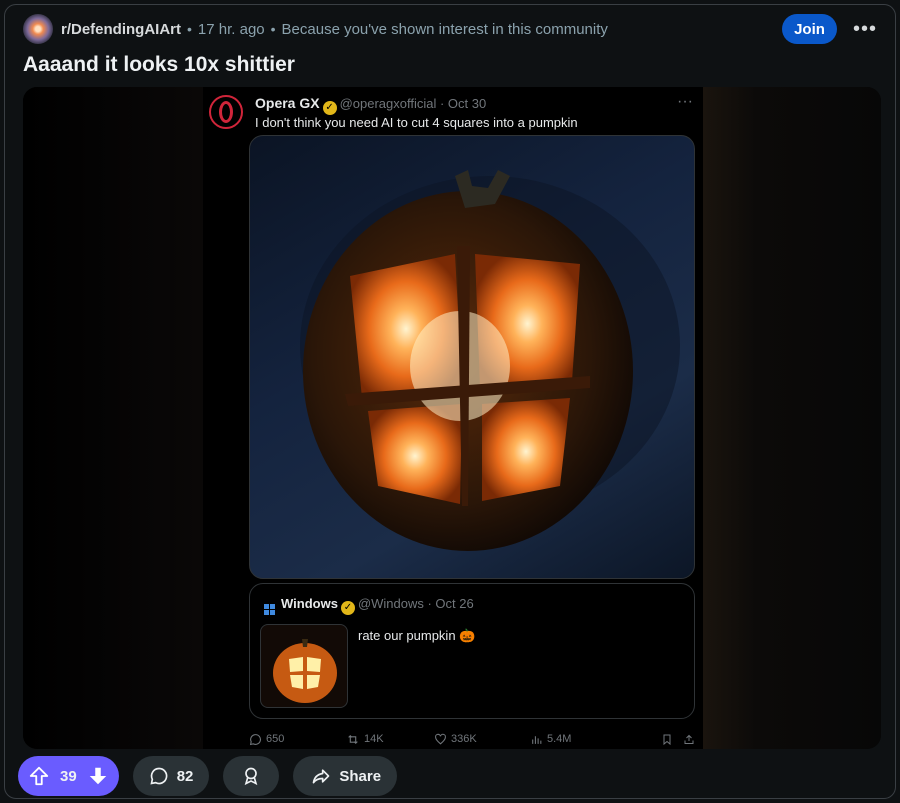 The width and height of the screenshot is (900, 803). Describe the element at coordinates (440, 739) in the screenshot. I see `heart-icon` at that location.